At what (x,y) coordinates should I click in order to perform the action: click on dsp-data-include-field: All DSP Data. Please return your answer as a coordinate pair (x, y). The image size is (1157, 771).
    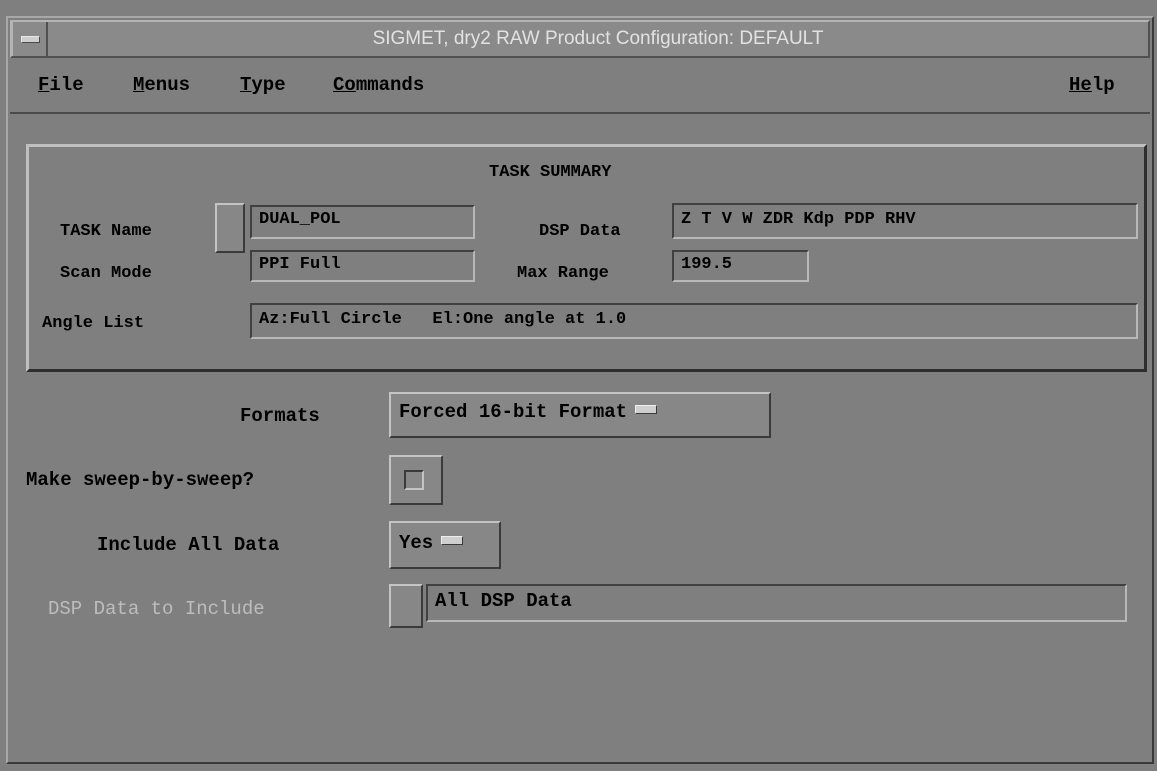
    Looking at the image, I should click on (776, 603).